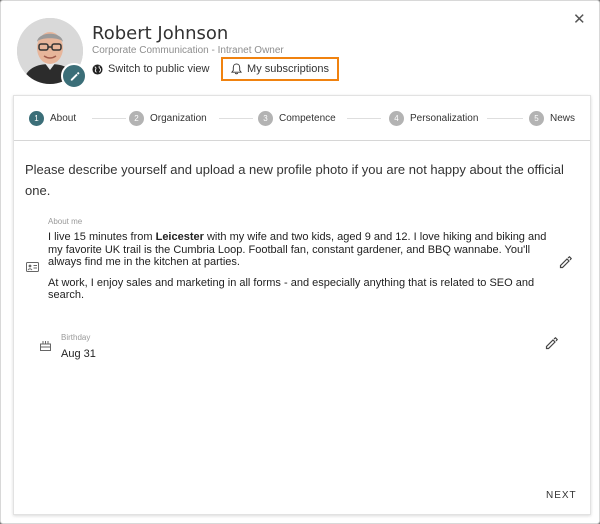 This screenshot has width=600, height=524. What do you see at coordinates (63, 118) in the screenshot?
I see `step-label: About` at bounding box center [63, 118].